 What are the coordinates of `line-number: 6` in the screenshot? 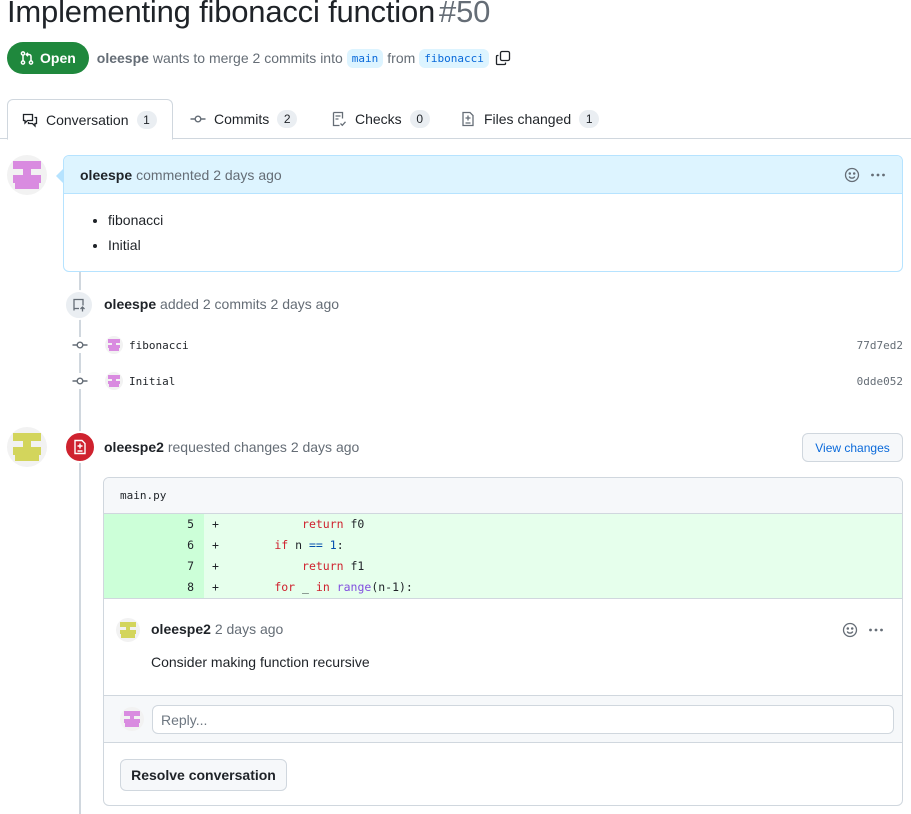 It's located at (154, 545).